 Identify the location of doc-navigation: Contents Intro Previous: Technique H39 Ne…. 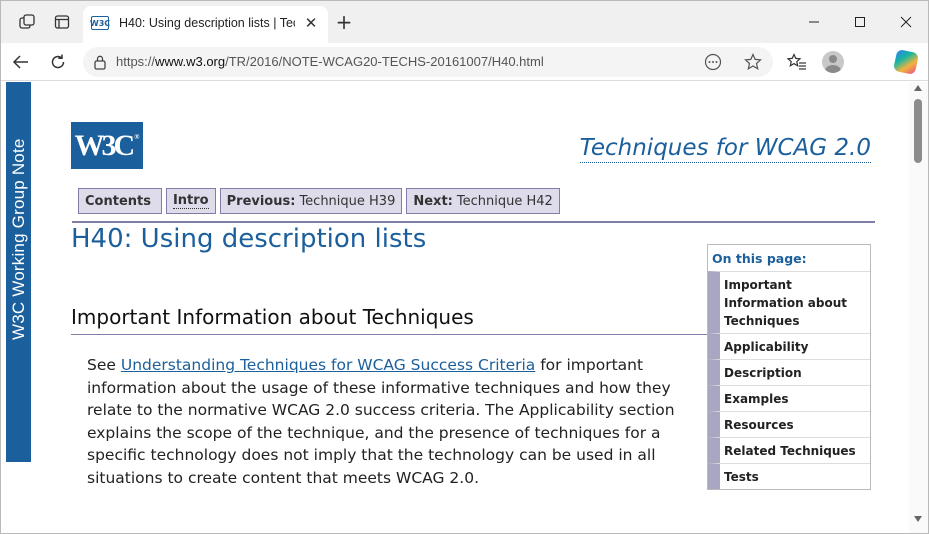
(319, 201).